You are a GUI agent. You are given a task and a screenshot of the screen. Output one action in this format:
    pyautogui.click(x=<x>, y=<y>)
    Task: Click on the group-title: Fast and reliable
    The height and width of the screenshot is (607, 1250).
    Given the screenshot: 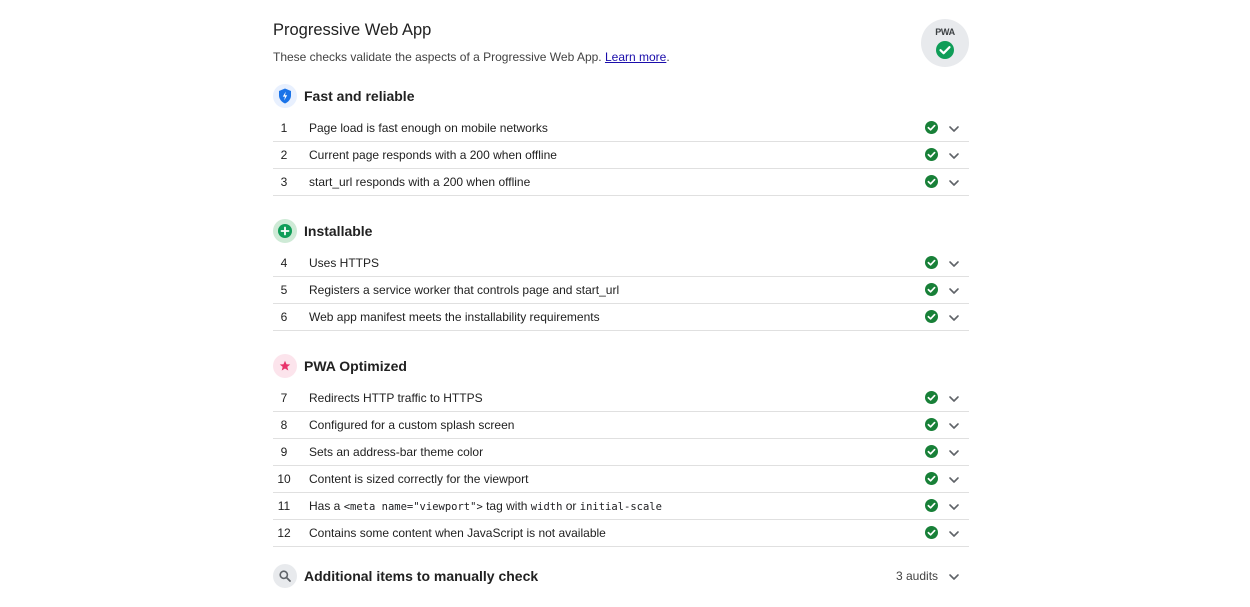 What is the action you would take?
    pyautogui.click(x=359, y=96)
    